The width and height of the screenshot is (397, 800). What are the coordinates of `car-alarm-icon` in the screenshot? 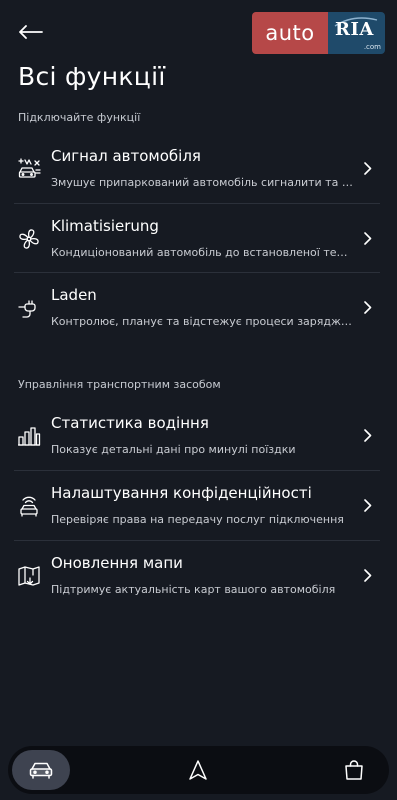 It's located at (29, 169).